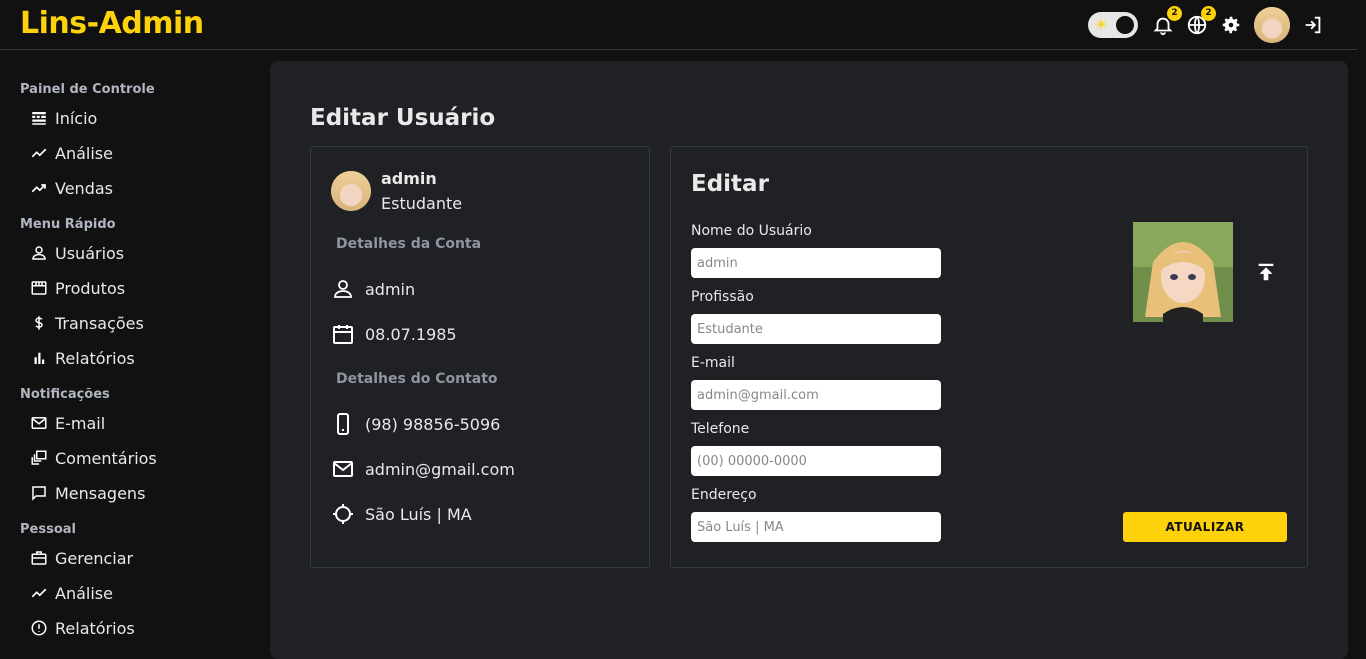  Describe the element at coordinates (724, 495) in the screenshot. I see `address-label: Endereço` at that location.